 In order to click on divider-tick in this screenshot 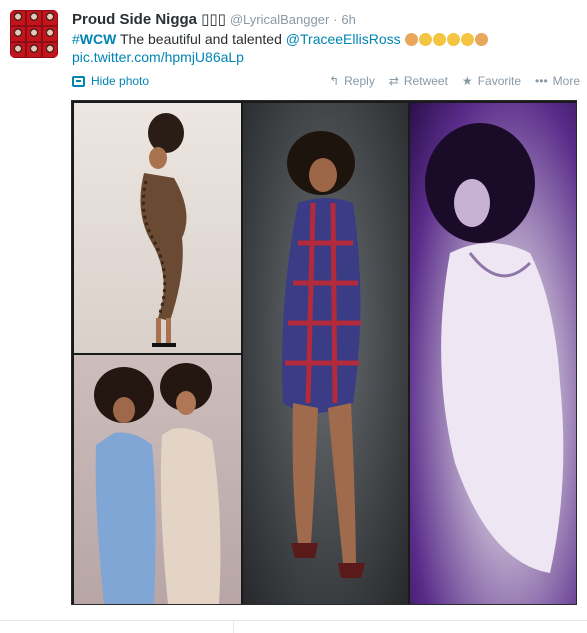, I will do `click(233, 627)`.